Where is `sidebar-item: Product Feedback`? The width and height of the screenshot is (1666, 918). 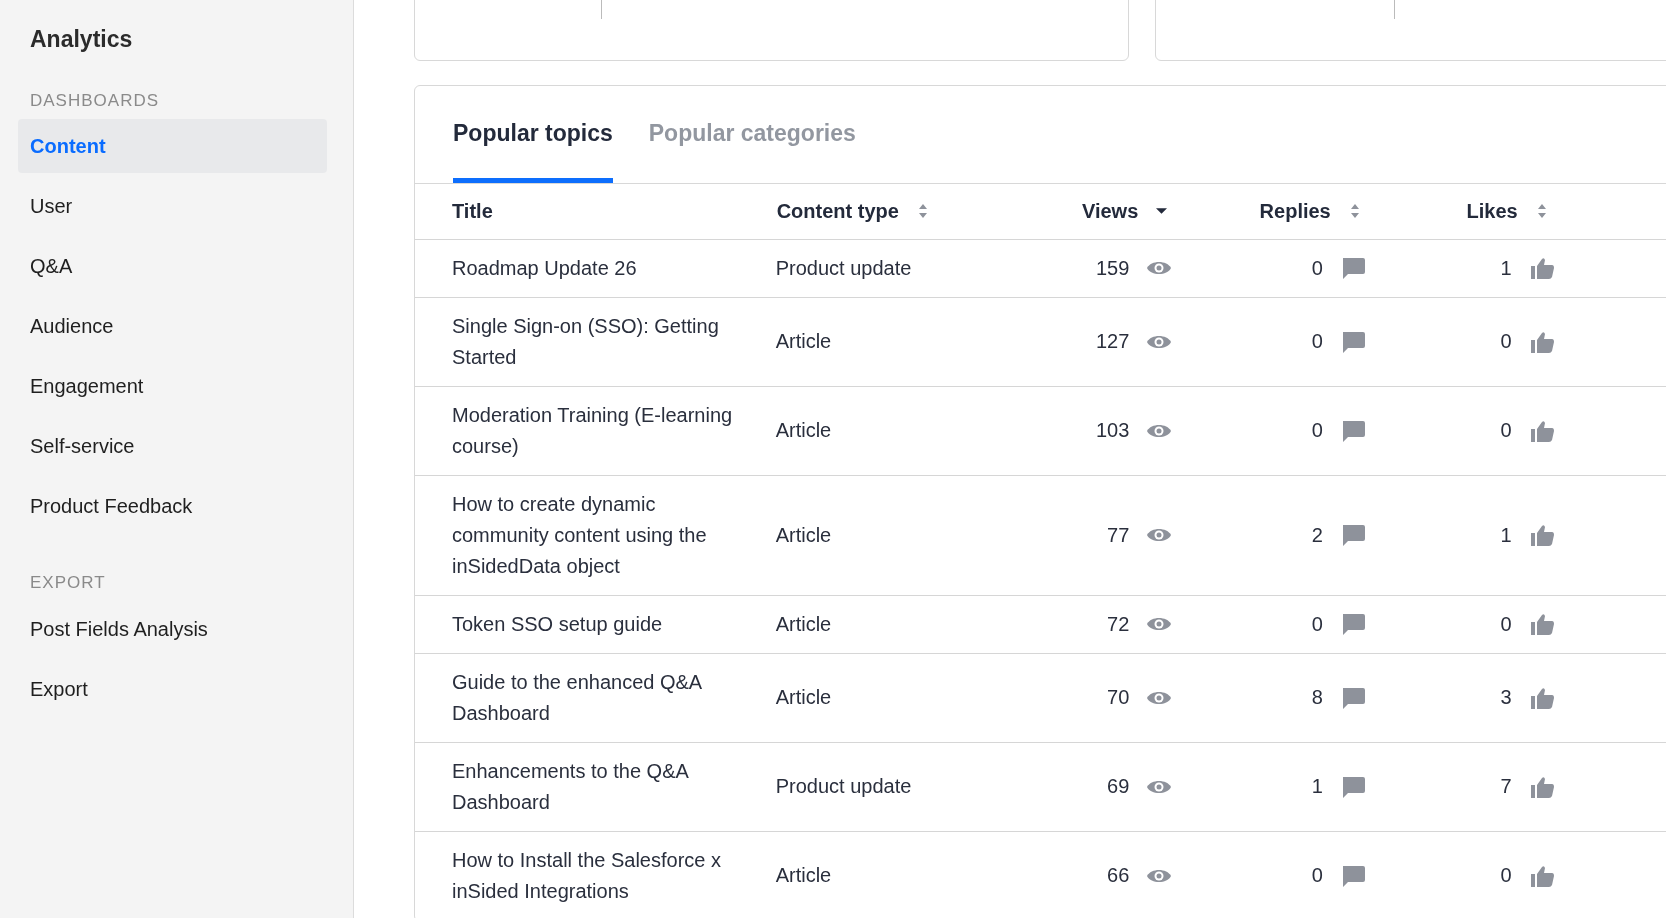
sidebar-item: Product Feedback is located at coordinates (172, 506).